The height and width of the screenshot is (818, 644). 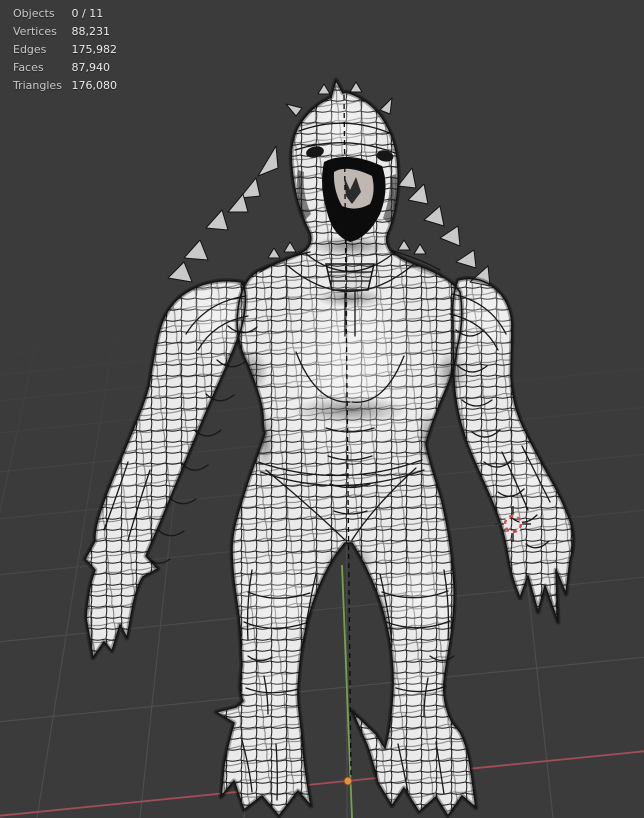 What do you see at coordinates (350, 277) in the screenshot?
I see `chest-vent` at bounding box center [350, 277].